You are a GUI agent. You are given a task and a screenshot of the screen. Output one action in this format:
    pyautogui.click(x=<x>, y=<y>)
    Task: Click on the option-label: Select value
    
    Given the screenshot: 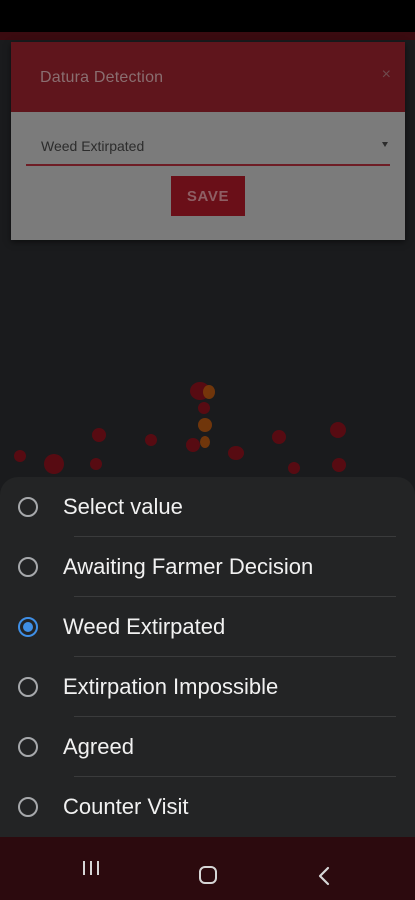 What is the action you would take?
    pyautogui.click(x=123, y=506)
    